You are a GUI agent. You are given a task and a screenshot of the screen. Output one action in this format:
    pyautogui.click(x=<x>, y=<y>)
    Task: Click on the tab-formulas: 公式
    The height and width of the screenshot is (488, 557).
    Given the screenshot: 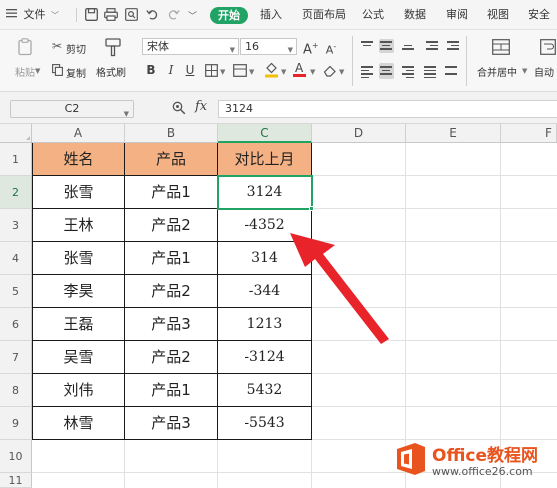 What is the action you would take?
    pyautogui.click(x=373, y=15)
    